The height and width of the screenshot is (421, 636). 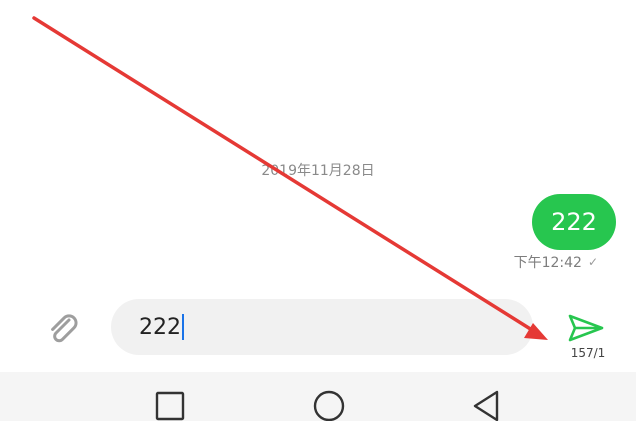 I want to click on message-meta: 下午12:42 ✓, so click(x=556, y=262).